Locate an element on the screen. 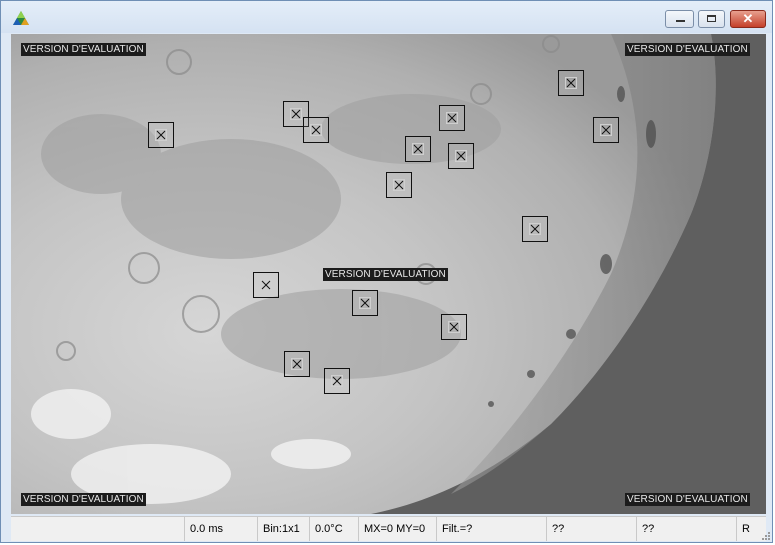 Image resolution: width=775 pixels, height=545 pixels. maximize-icon is located at coordinates (711, 18).